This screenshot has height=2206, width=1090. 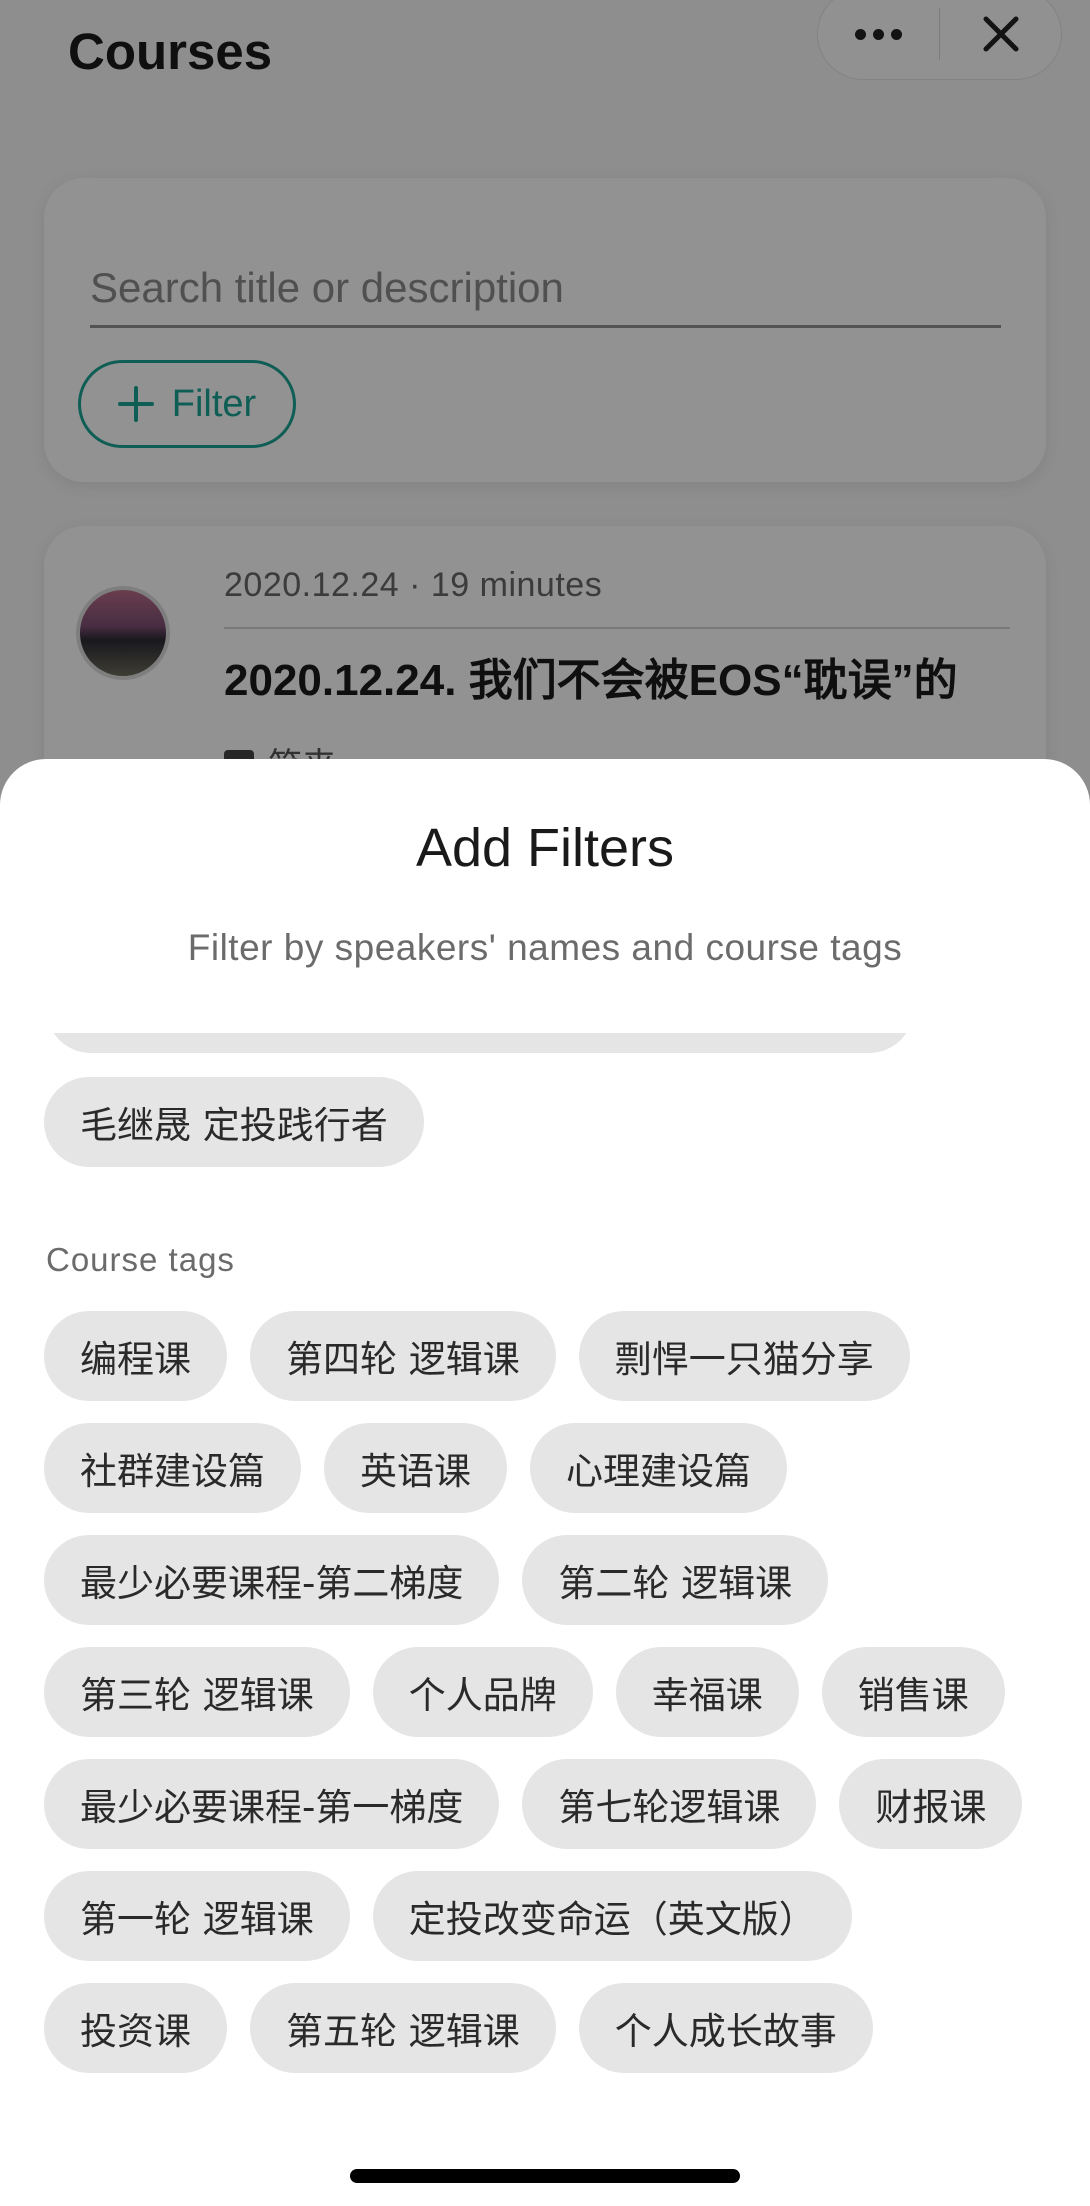 I want to click on course-tag-chip: 第七轮逻辑课, so click(x=669, y=1804).